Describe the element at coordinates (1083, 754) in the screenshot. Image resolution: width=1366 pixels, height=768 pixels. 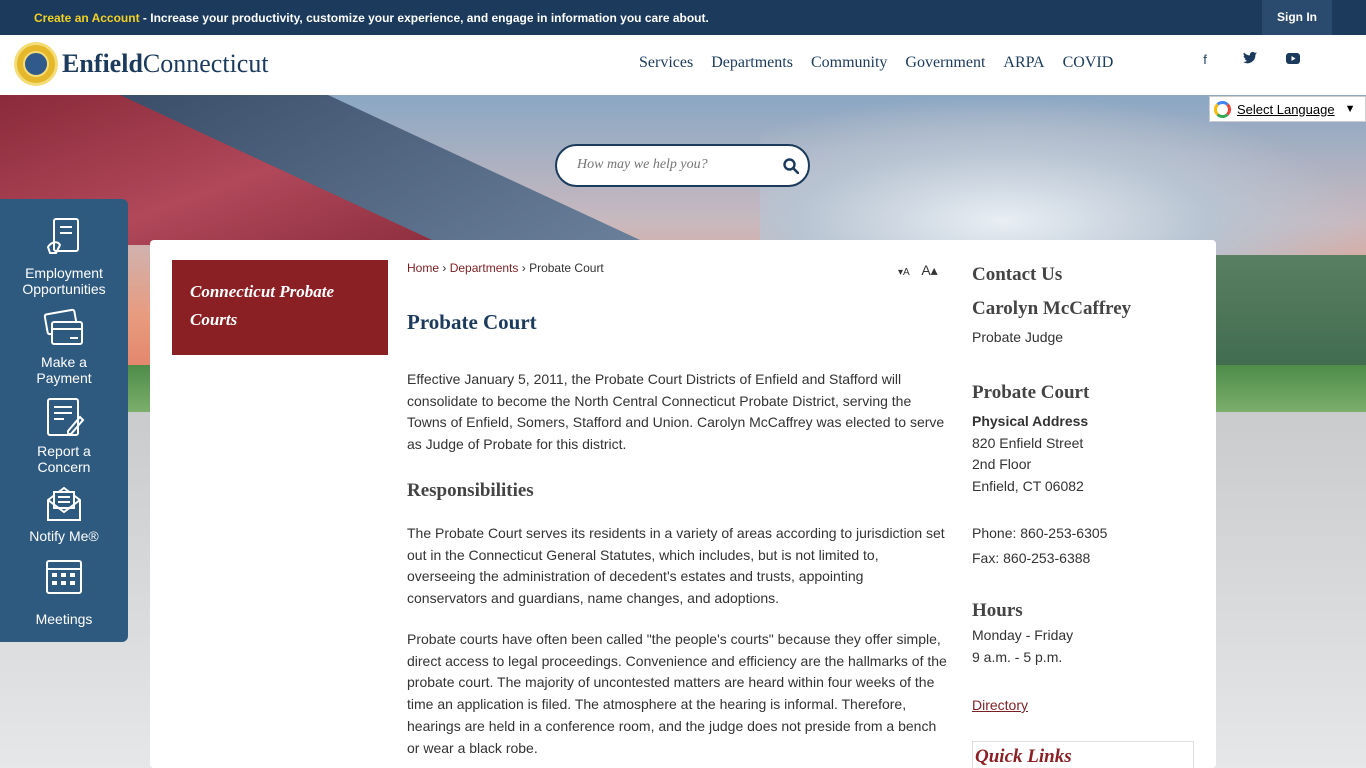
I see `quick-links-box: Quick Links` at that location.